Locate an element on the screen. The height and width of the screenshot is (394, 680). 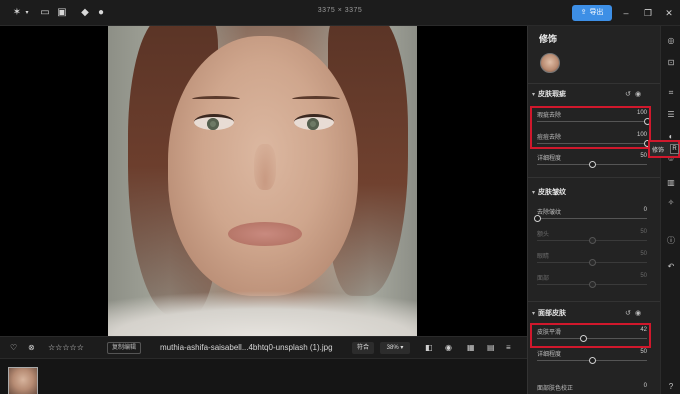
sort-icon: ≡ is located at coordinates (508, 348).